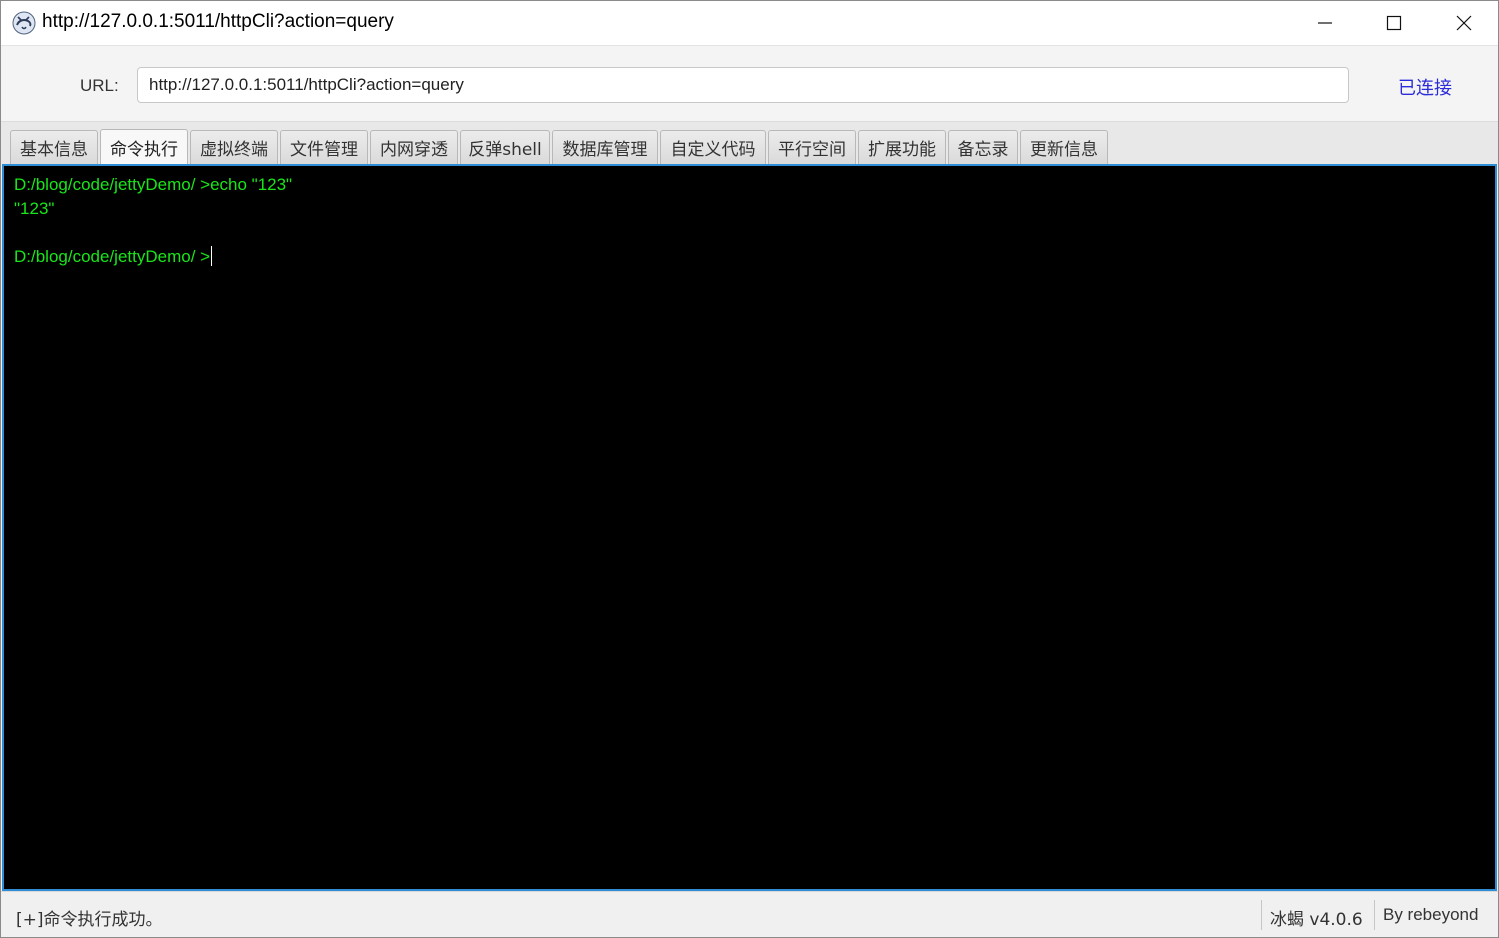 The image size is (1499, 938). What do you see at coordinates (749, 914) in the screenshot?
I see `status-bar: [+]命令执行成功。 冰蝎 v4.0.6 By rebeyond` at bounding box center [749, 914].